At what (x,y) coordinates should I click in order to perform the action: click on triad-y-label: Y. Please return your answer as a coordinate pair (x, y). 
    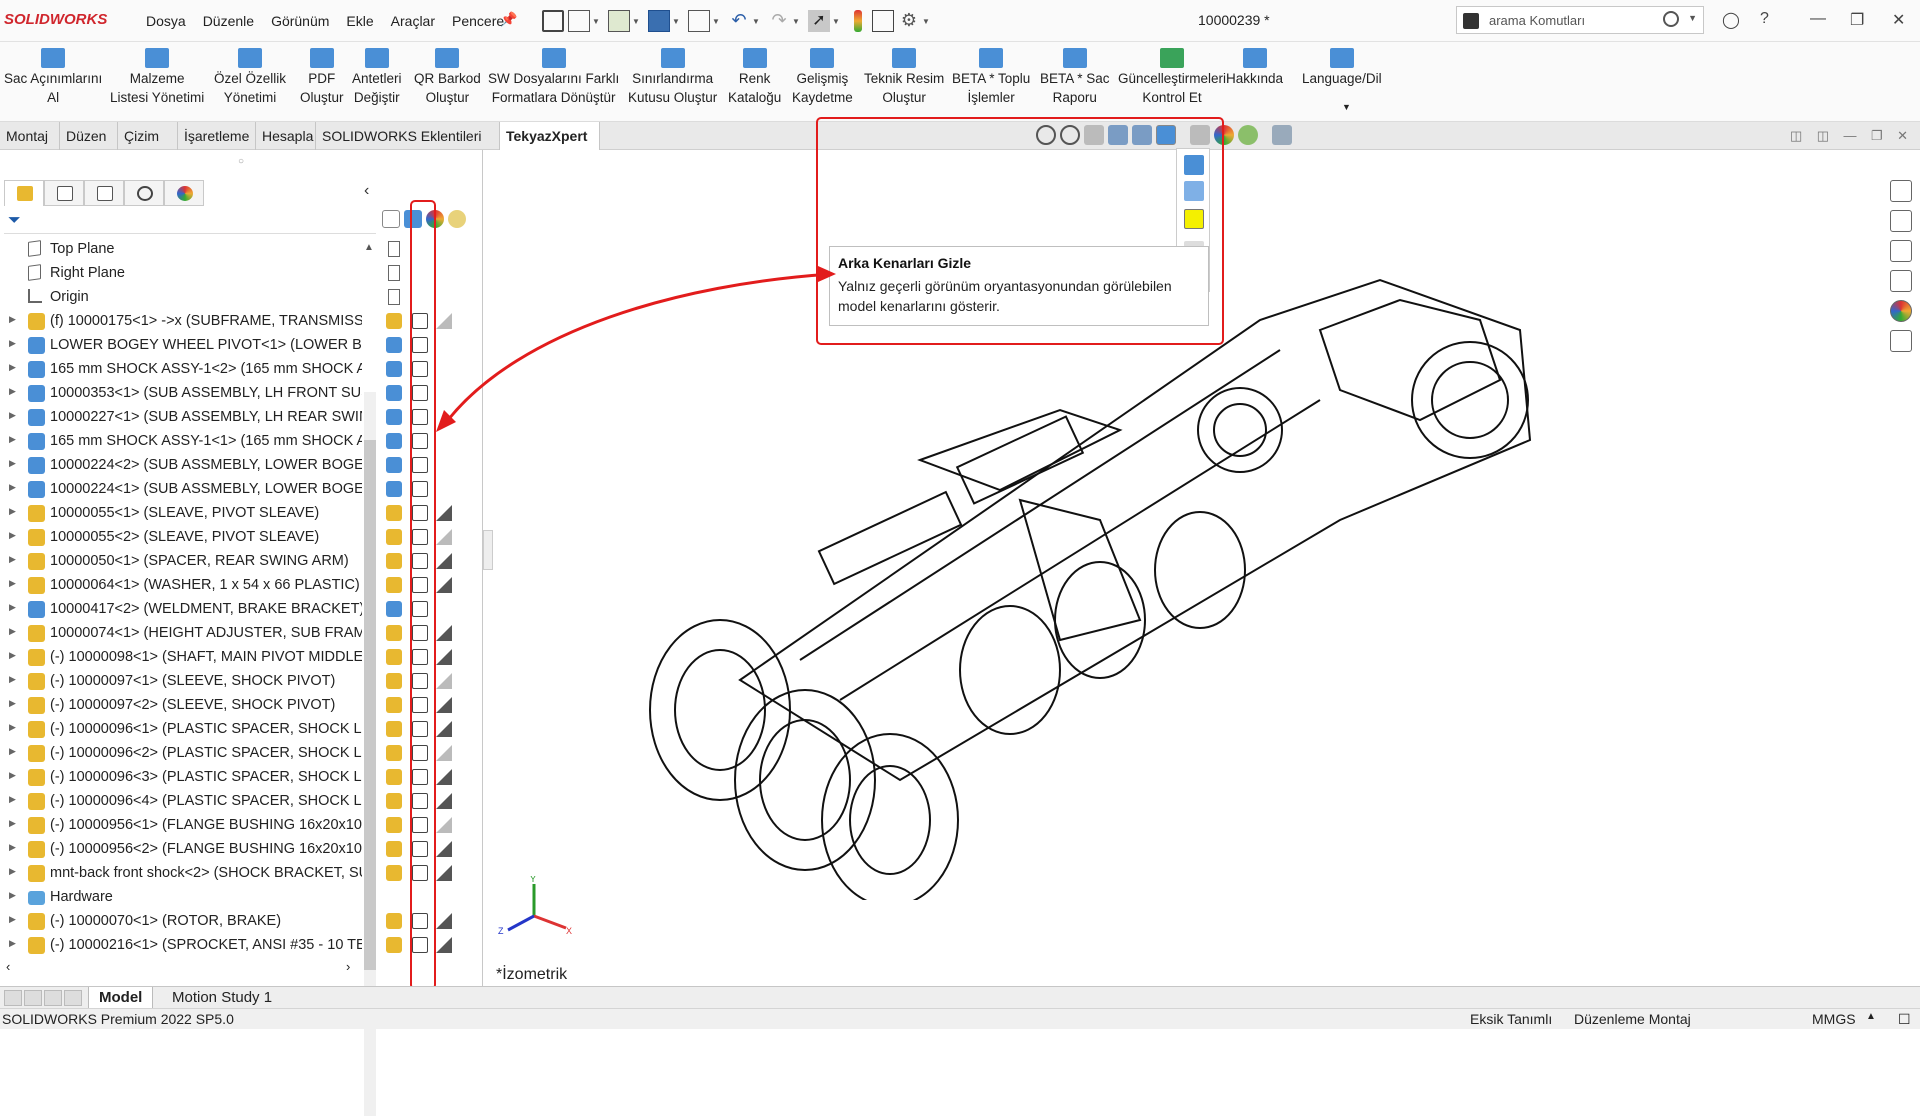
    Looking at the image, I should click on (533, 880).